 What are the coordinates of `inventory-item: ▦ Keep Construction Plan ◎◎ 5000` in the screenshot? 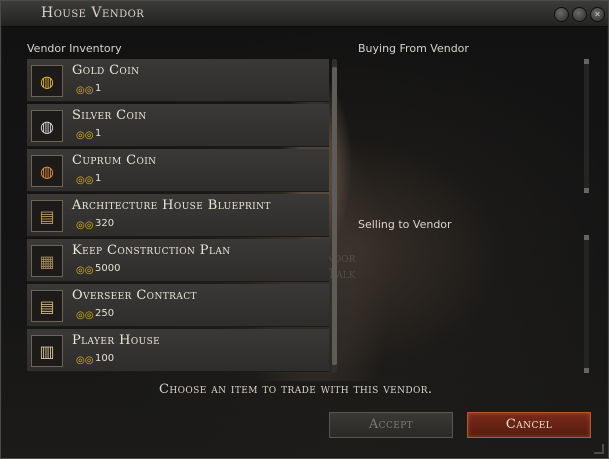 It's located at (178, 260).